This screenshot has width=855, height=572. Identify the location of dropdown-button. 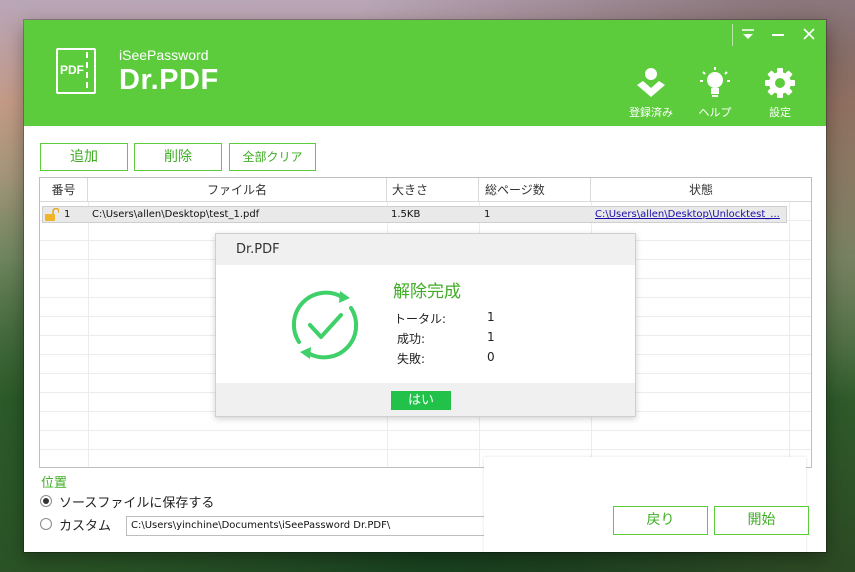
(748, 34).